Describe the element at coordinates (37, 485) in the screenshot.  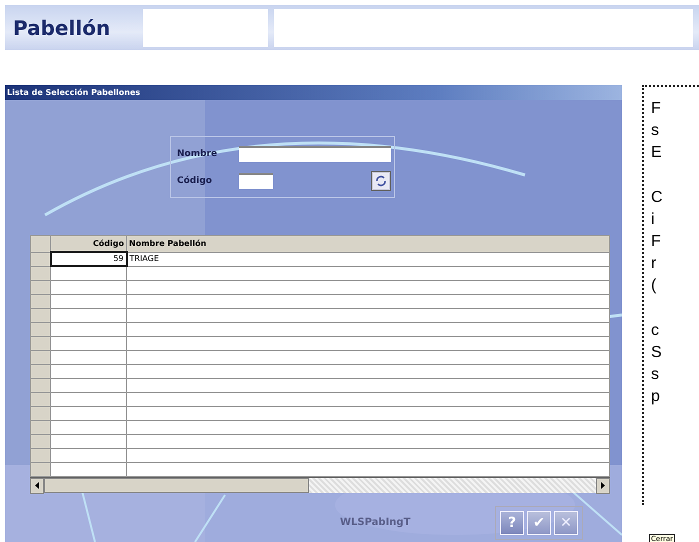
I see `left-arrow-icon` at that location.